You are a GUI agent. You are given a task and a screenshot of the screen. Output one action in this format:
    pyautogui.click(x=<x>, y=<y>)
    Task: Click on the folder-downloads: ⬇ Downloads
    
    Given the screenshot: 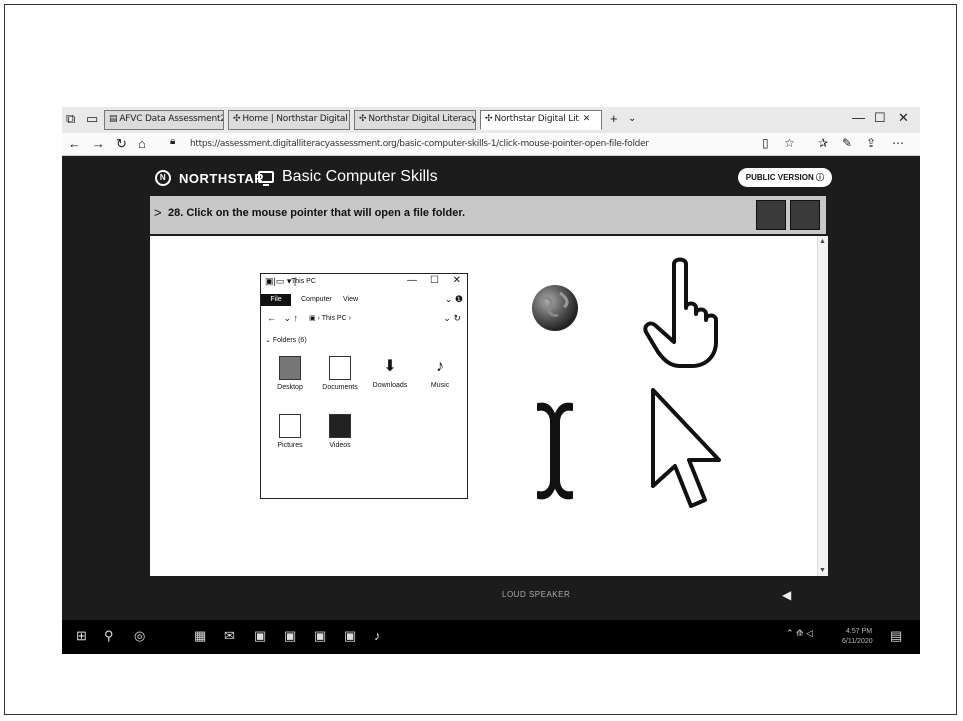 What is the action you would take?
    pyautogui.click(x=390, y=372)
    